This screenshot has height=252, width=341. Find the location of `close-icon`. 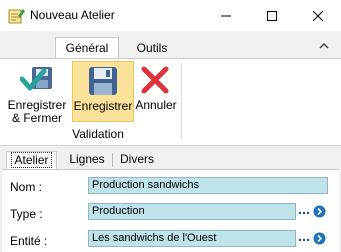

close-icon is located at coordinates (318, 16).